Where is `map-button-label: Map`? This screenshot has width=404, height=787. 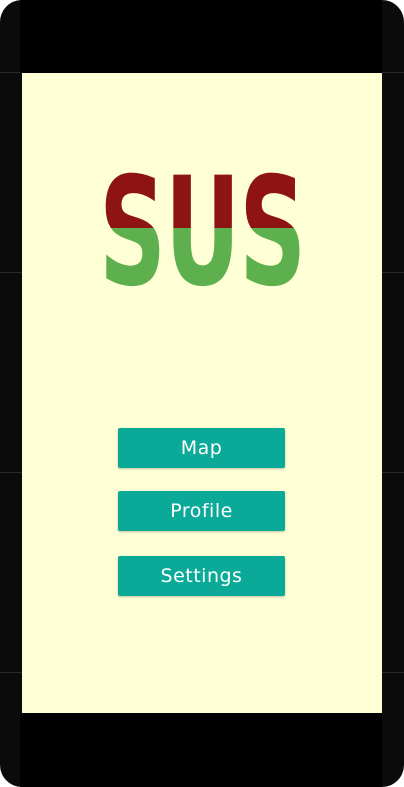
map-button-label: Map is located at coordinates (201, 448).